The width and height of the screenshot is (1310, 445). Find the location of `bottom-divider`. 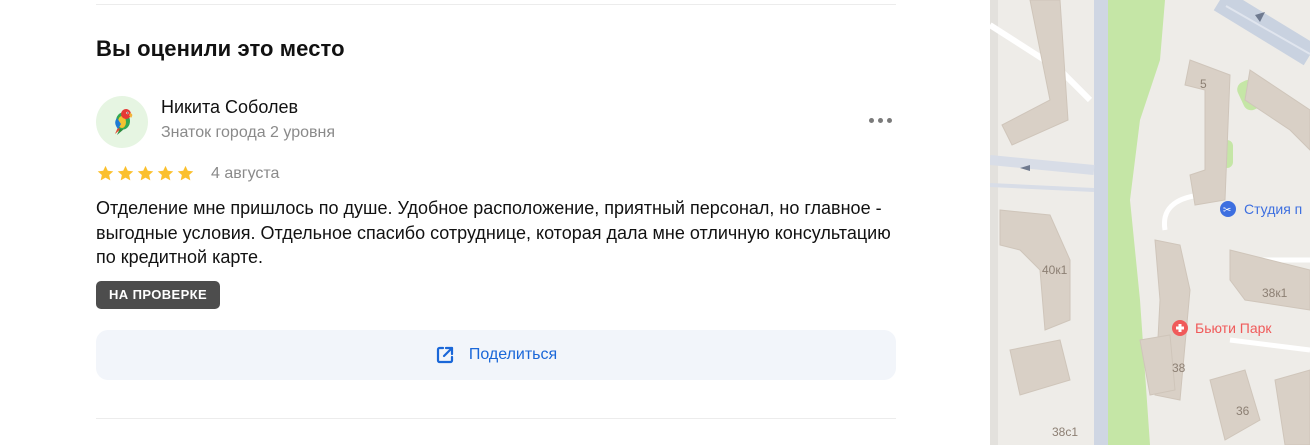

bottom-divider is located at coordinates (496, 418).